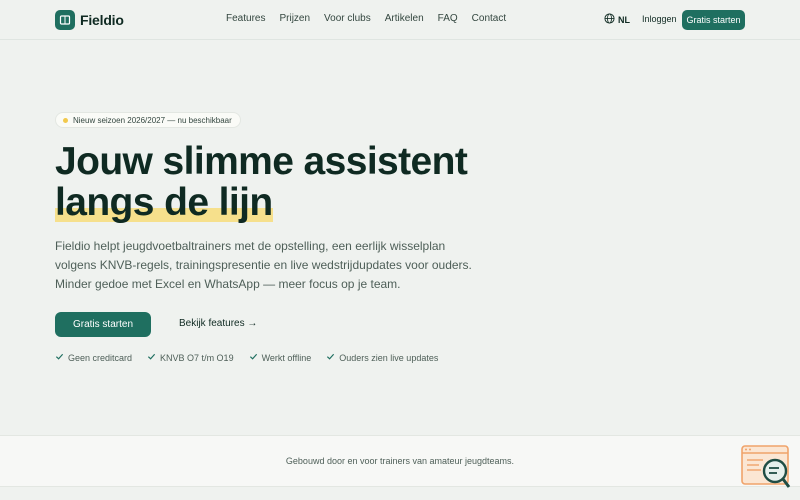 The height and width of the screenshot is (500, 800). I want to click on badge-text: Nieuw seizoen 2026/2027 — nu beschikbaar, so click(152, 120).